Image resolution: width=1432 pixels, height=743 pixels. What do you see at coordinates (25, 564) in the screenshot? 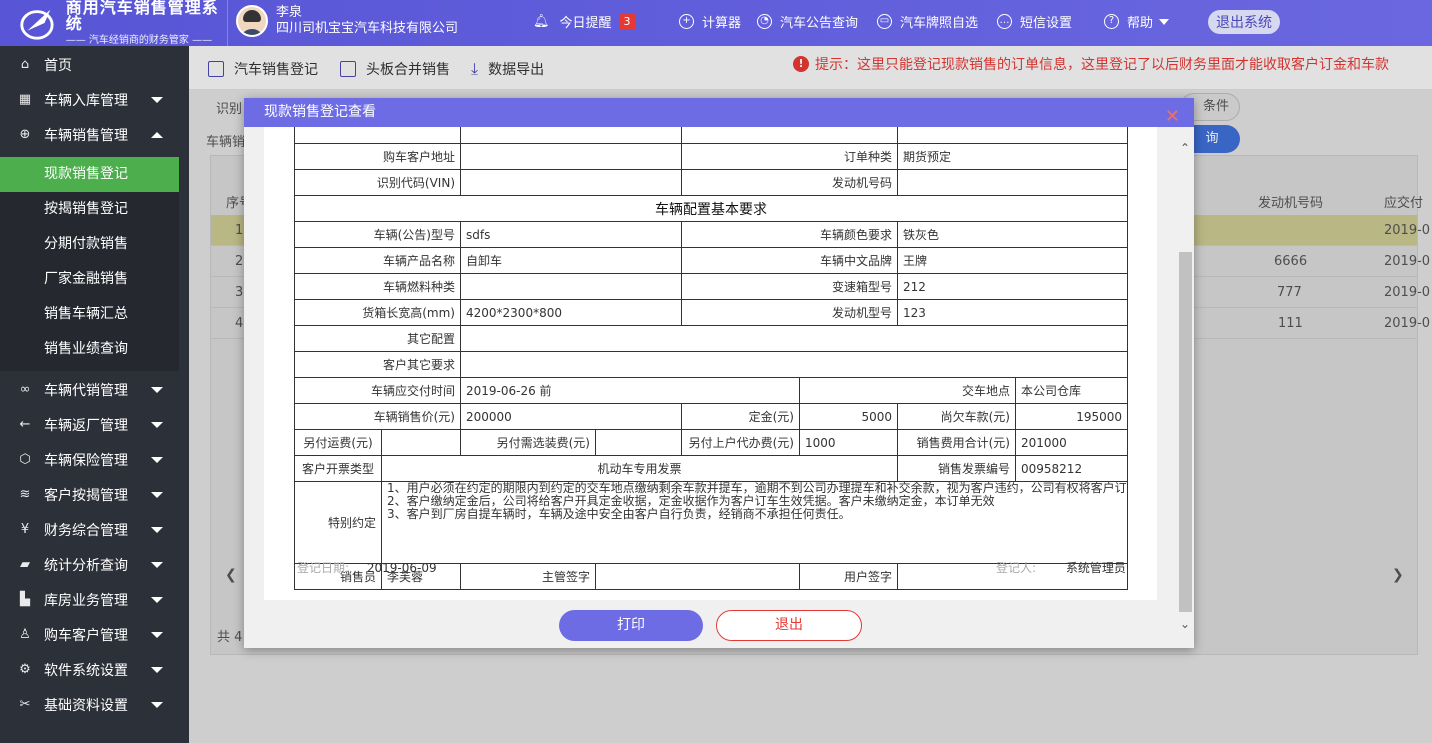
I see `chat-icon: ▰` at bounding box center [25, 564].